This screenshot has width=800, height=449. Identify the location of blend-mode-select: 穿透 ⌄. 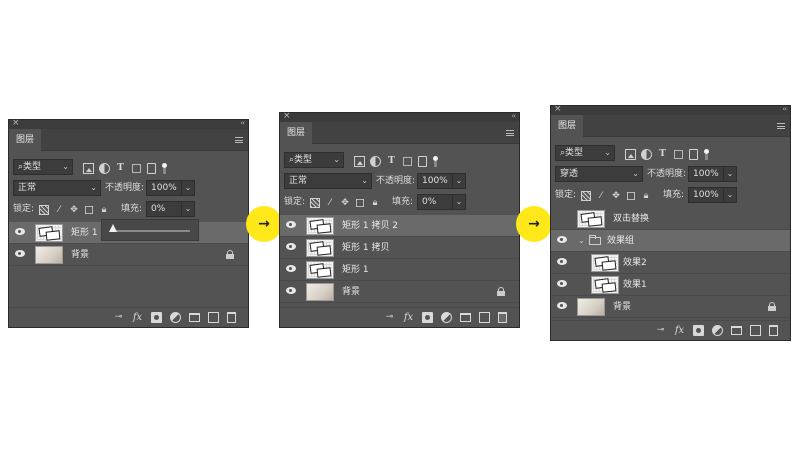
(599, 174).